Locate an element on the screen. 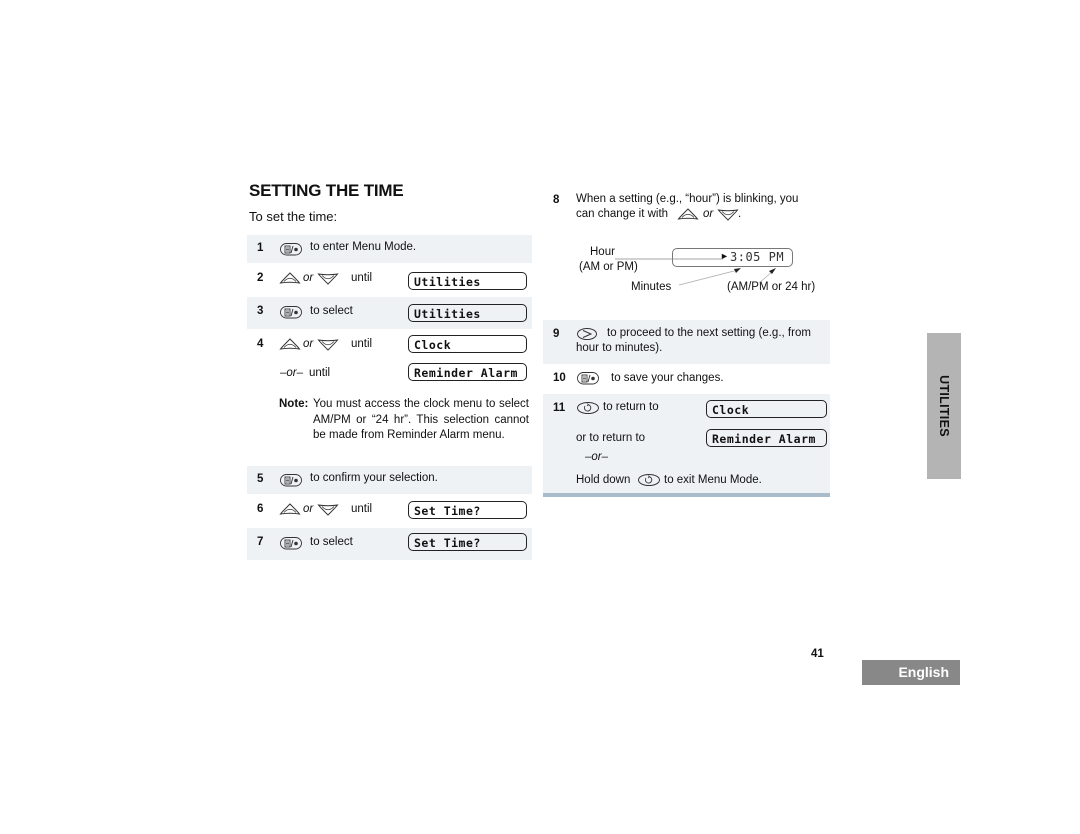  step-5-row: 5 to confirm your selection. is located at coordinates (389, 480).